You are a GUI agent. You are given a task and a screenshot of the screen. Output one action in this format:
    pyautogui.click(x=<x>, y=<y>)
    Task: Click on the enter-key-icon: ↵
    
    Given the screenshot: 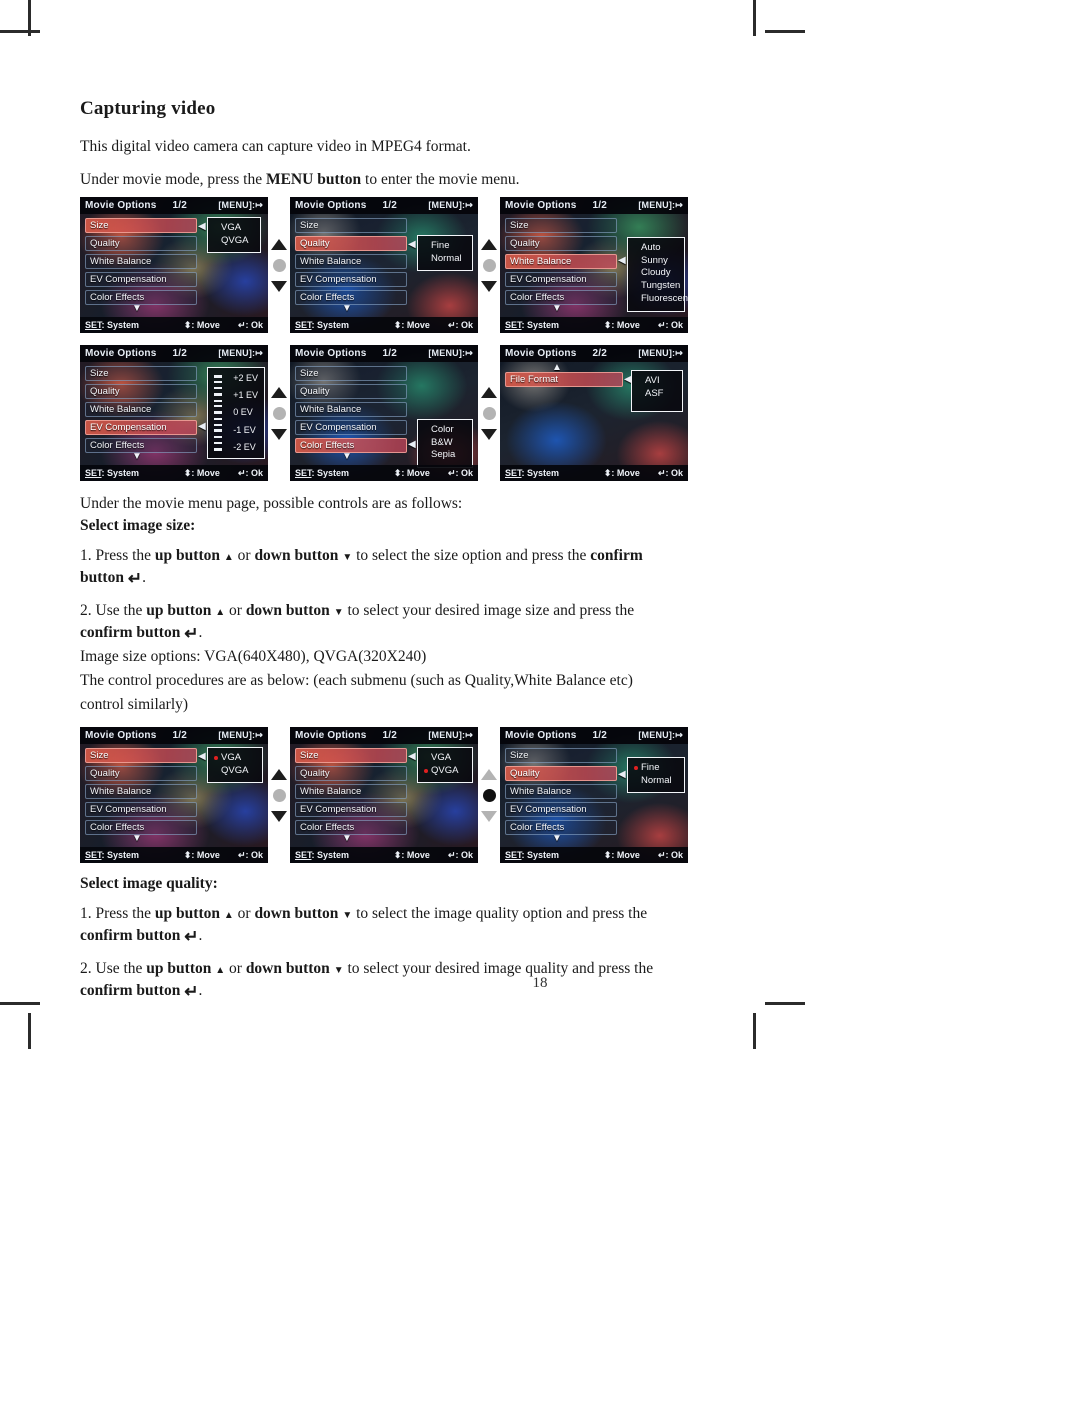 What is the action you would take?
    pyautogui.click(x=191, y=936)
    